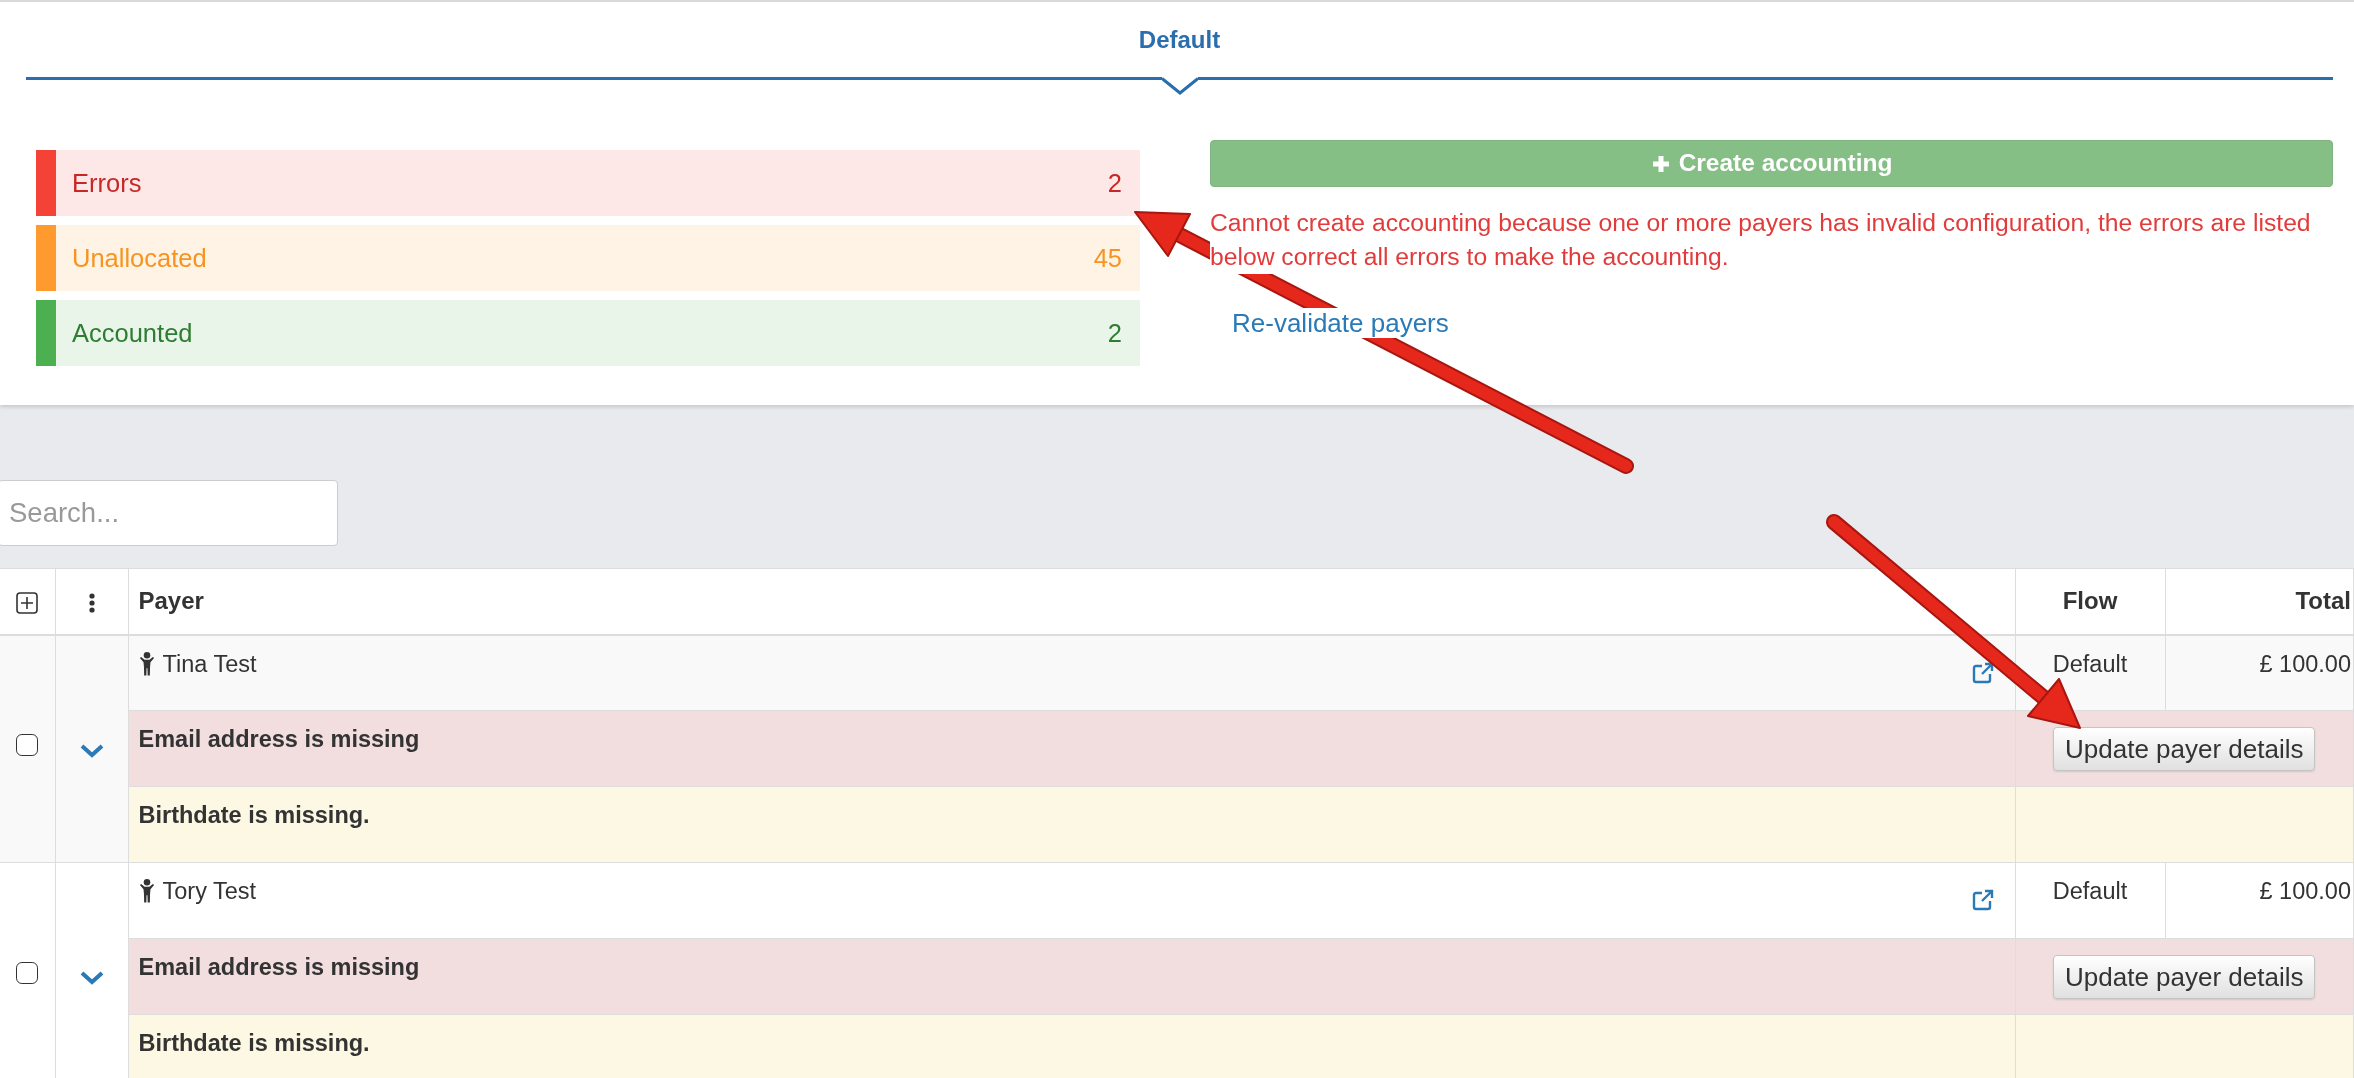  I want to click on payer-name: Tina Test, so click(209, 664).